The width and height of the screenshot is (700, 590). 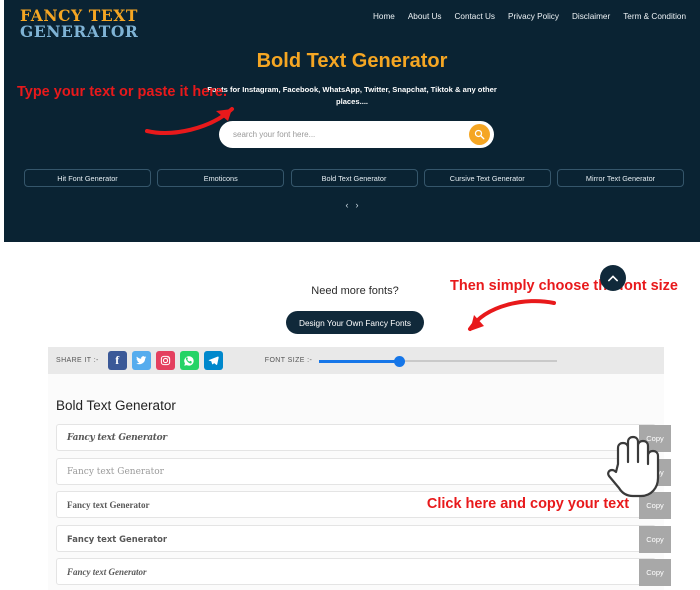 What do you see at coordinates (347, 205) in the screenshot?
I see `carousel-prev-icon: ‹` at bounding box center [347, 205].